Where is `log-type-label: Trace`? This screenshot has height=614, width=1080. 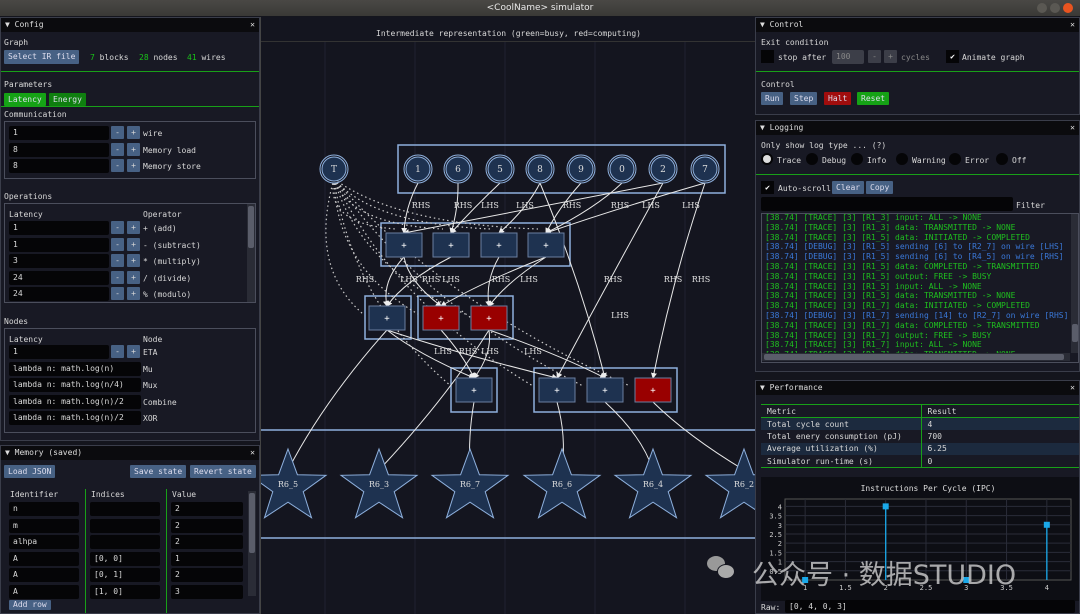
log-type-label: Trace is located at coordinates (789, 160).